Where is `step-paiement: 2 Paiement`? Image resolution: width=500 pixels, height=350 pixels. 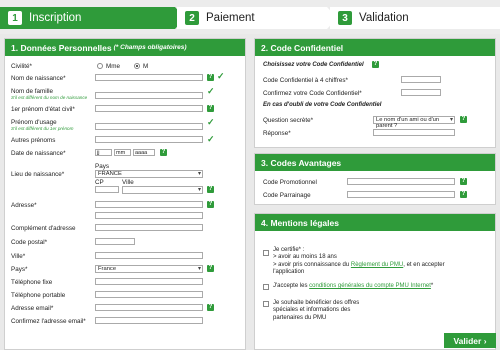 step-paiement: 2 Paiement is located at coordinates (257, 18).